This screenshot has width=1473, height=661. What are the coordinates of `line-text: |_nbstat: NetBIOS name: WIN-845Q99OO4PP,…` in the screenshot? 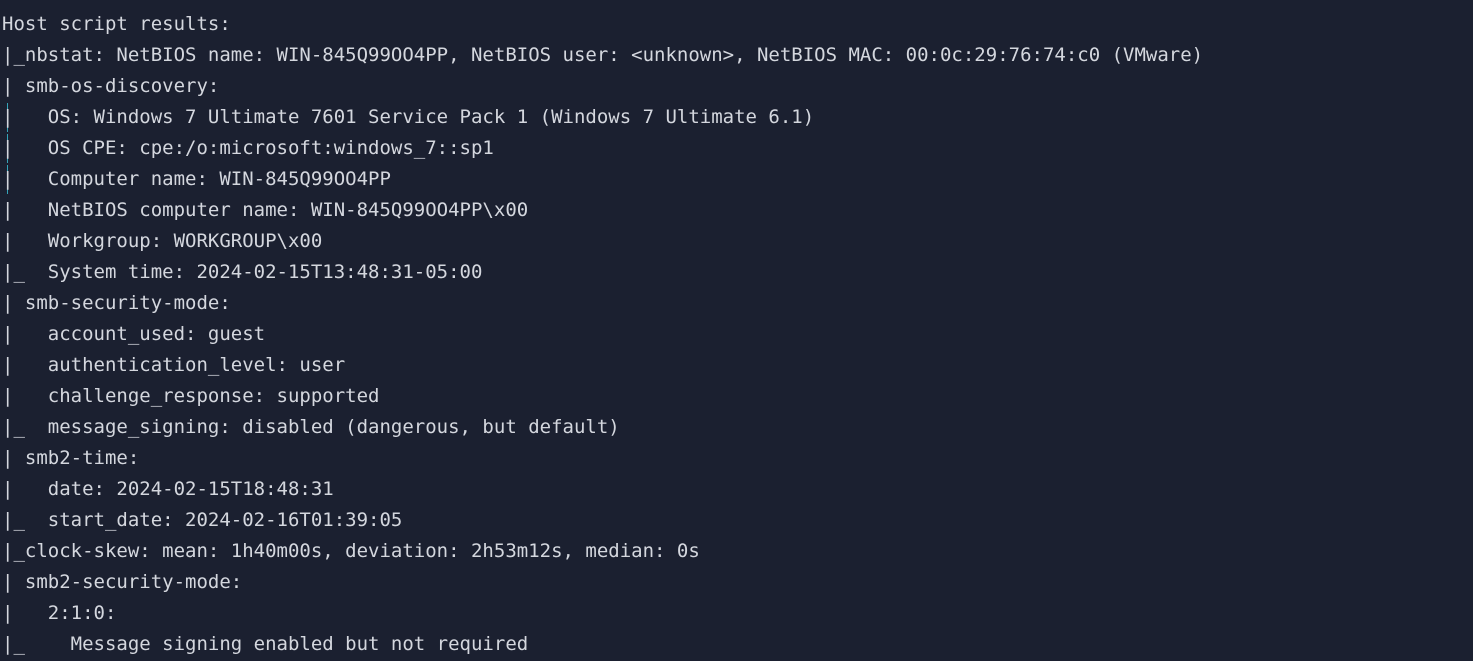 It's located at (603, 55).